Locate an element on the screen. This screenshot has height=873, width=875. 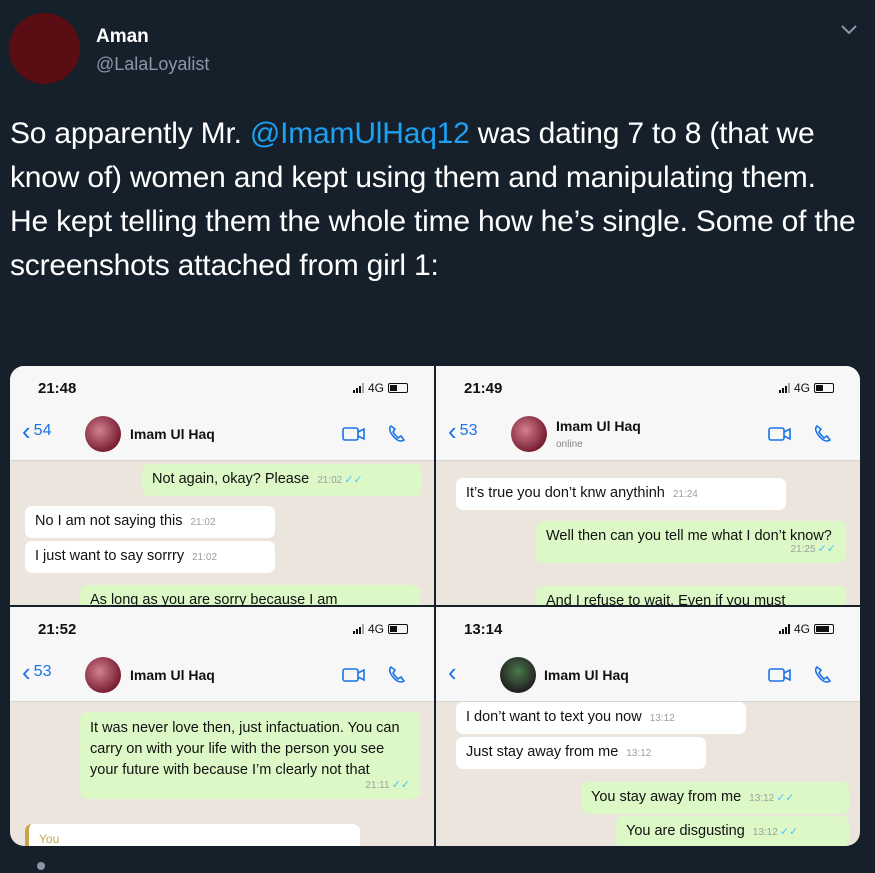
message-bubble: And I refuse to wait. Even if you must is located at coordinates (691, 595).